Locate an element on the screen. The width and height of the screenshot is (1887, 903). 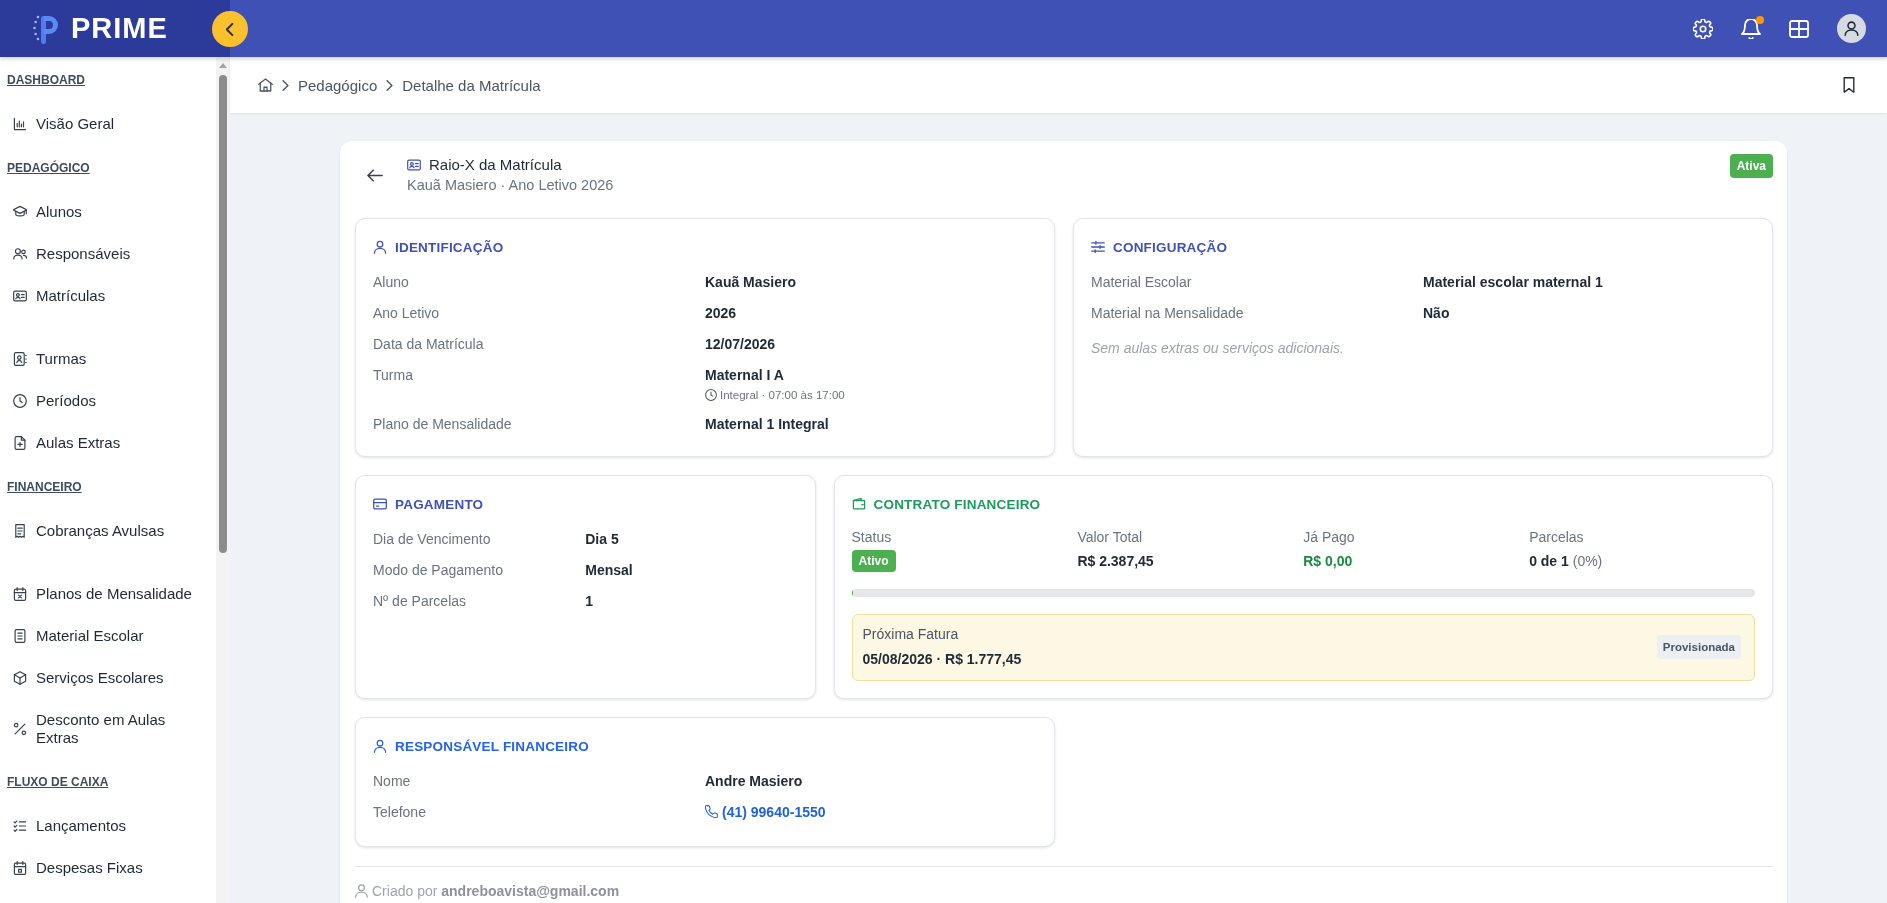
field-value: Kauã Masiero is located at coordinates (751, 281).